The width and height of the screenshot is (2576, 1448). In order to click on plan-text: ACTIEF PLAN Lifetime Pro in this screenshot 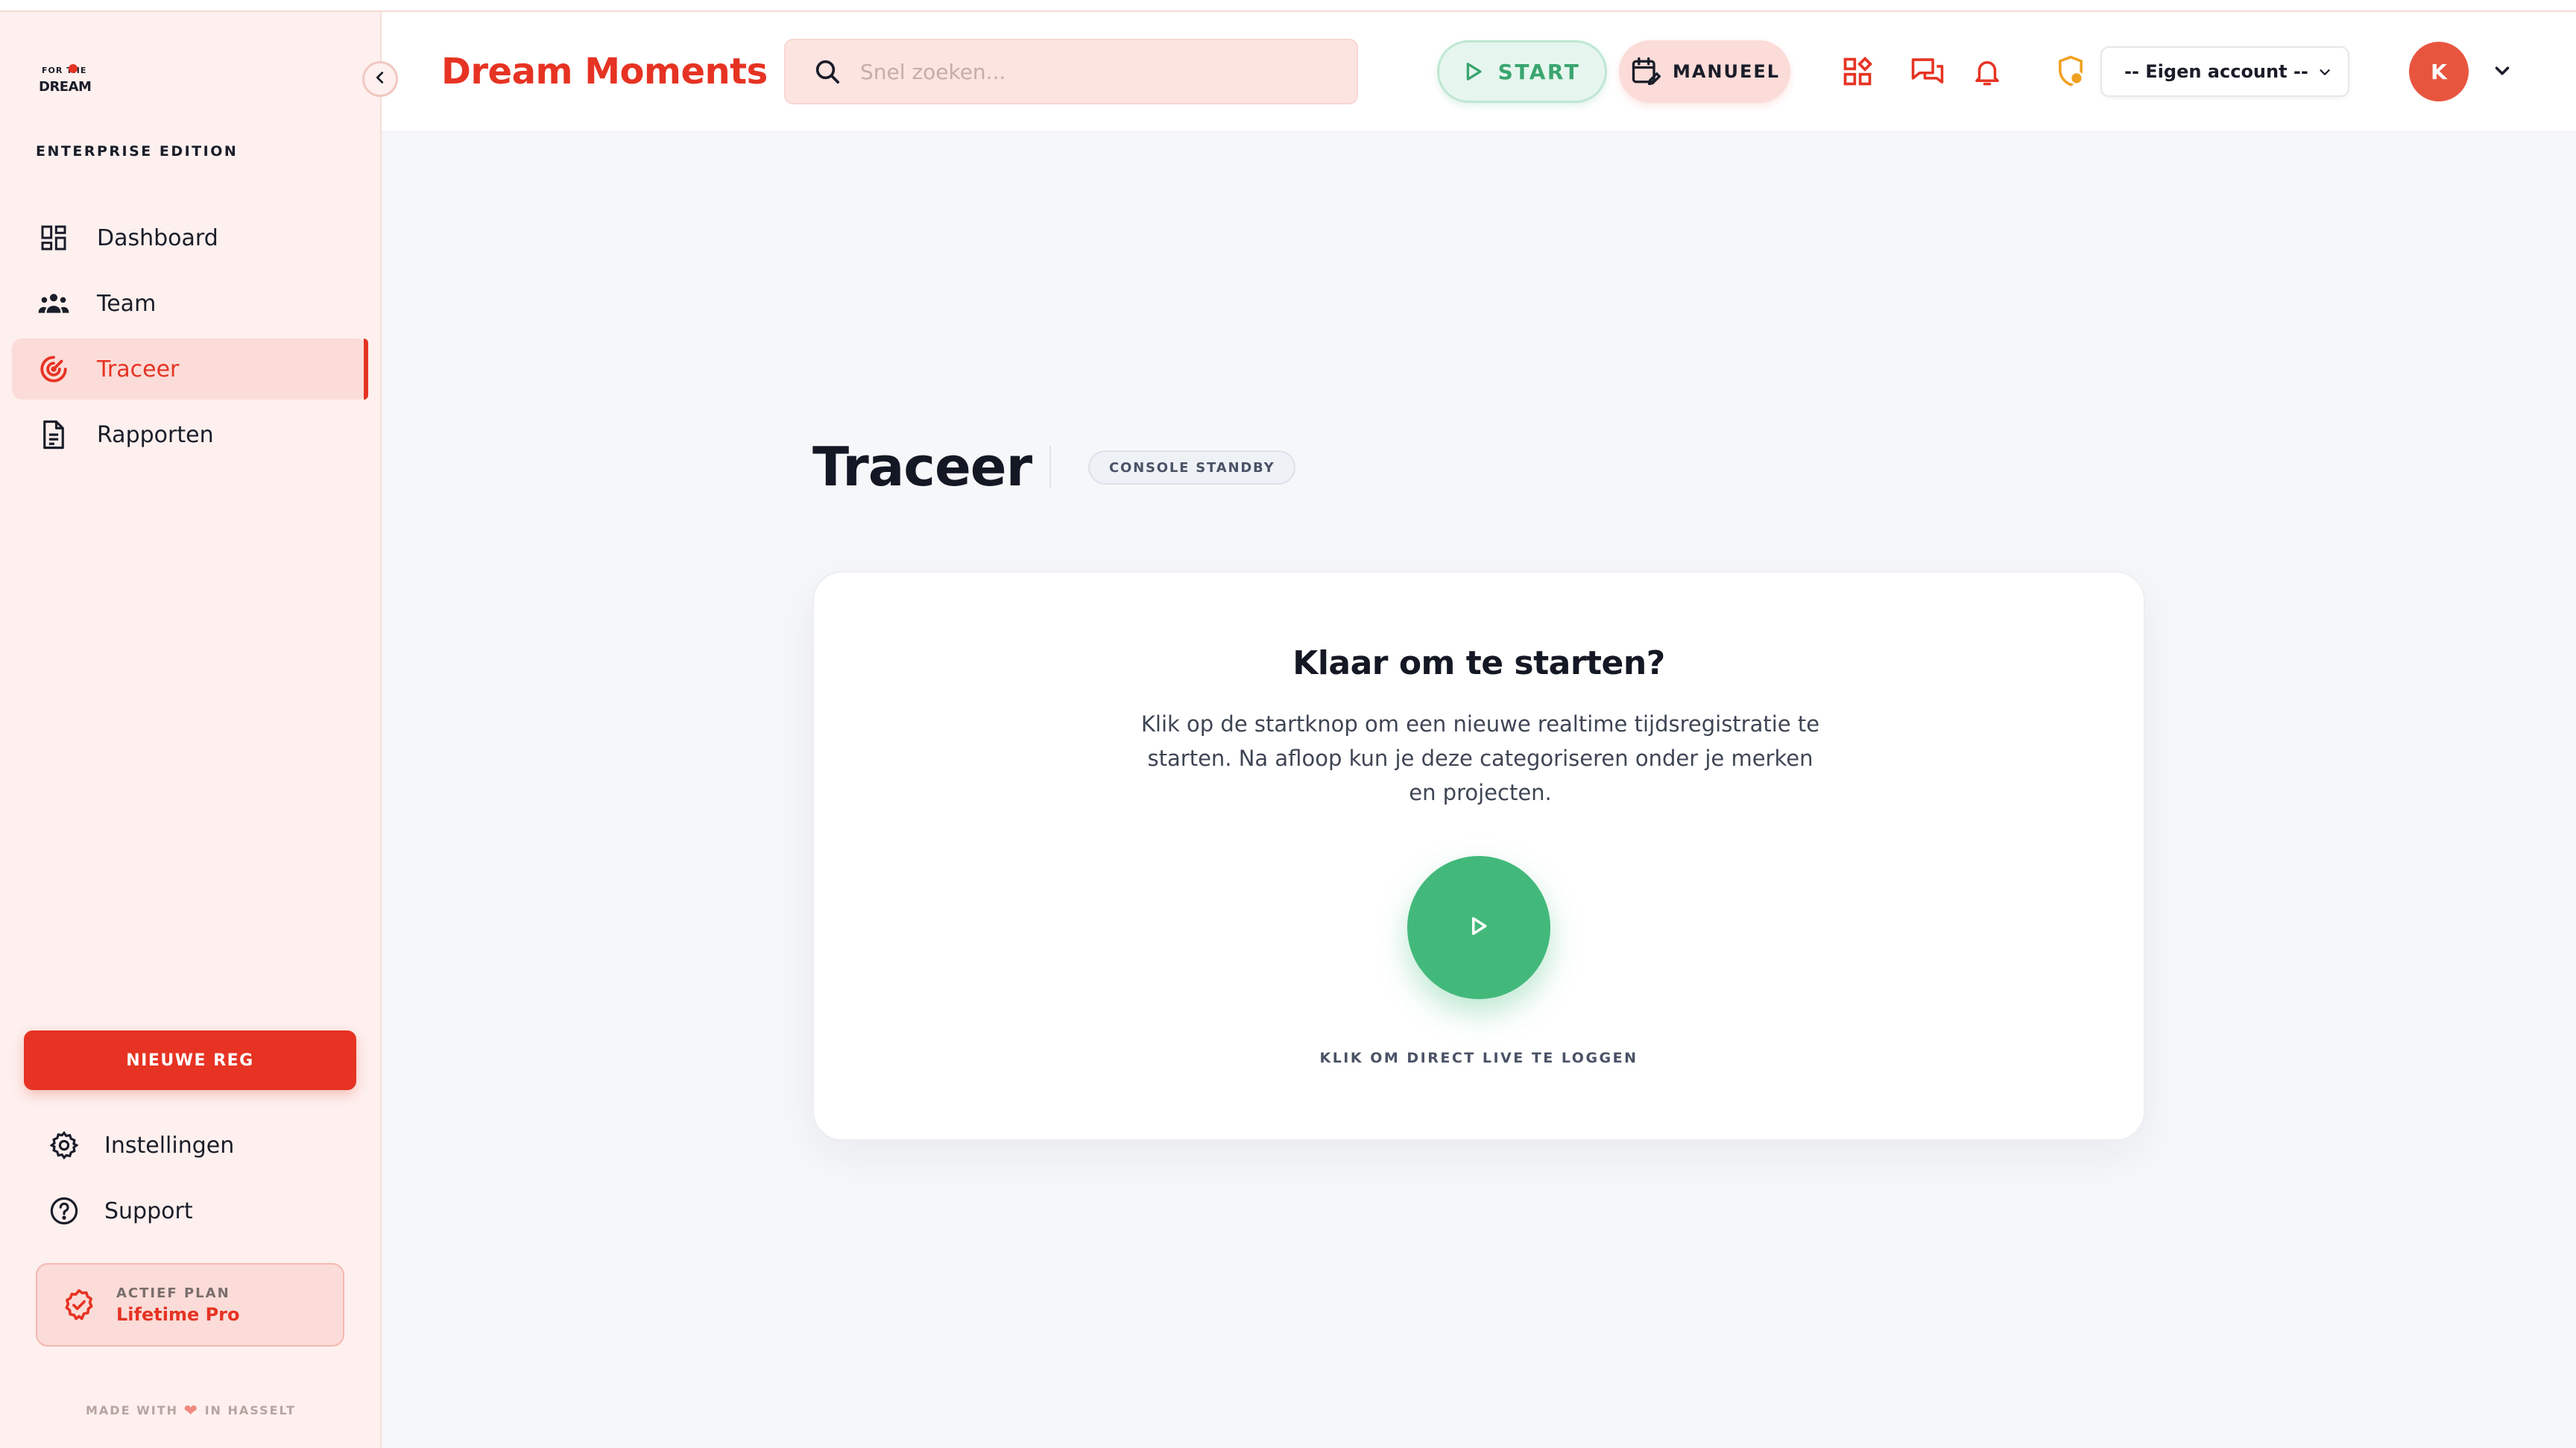, I will do `click(178, 1305)`.